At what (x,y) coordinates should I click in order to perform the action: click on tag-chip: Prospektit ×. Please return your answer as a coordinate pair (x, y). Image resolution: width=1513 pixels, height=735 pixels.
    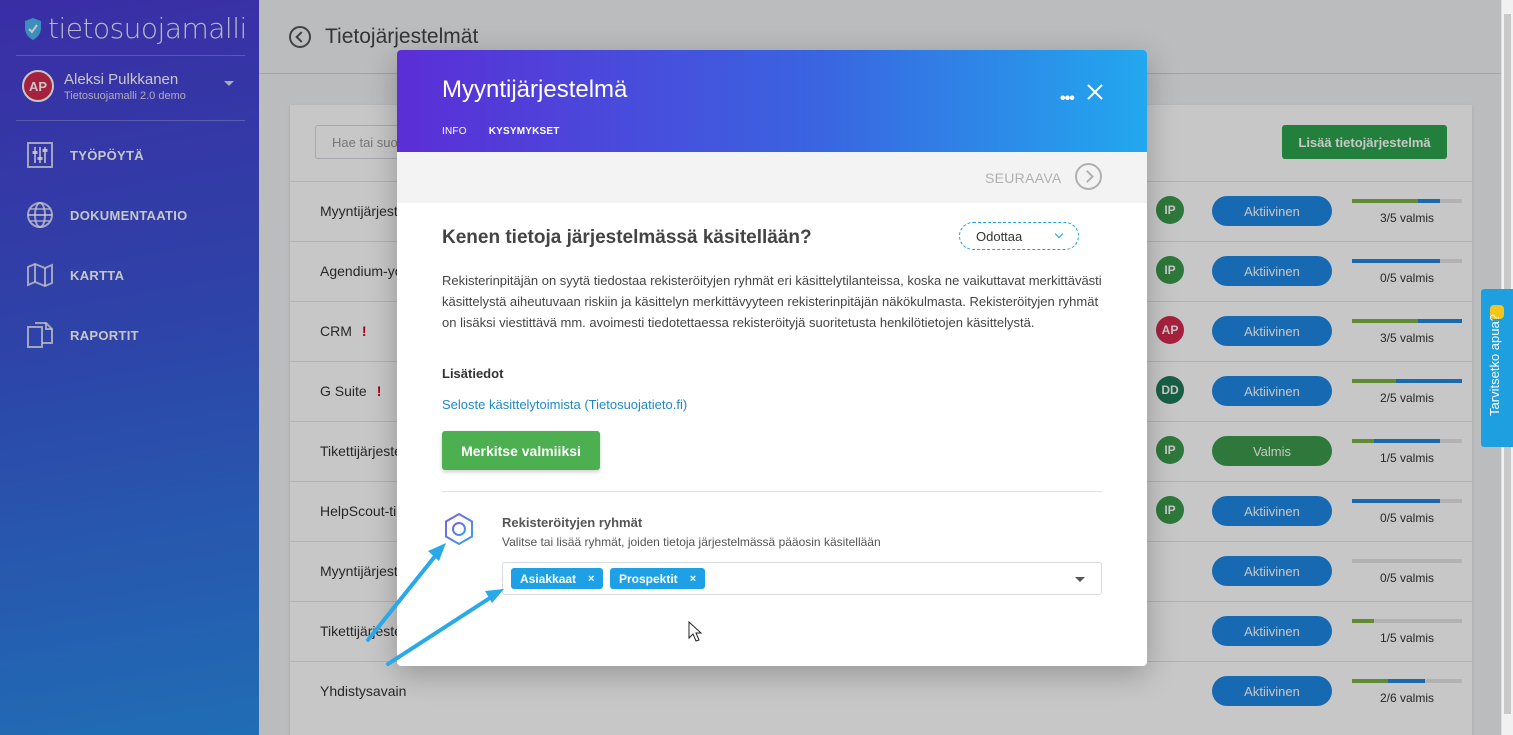
    Looking at the image, I should click on (658, 578).